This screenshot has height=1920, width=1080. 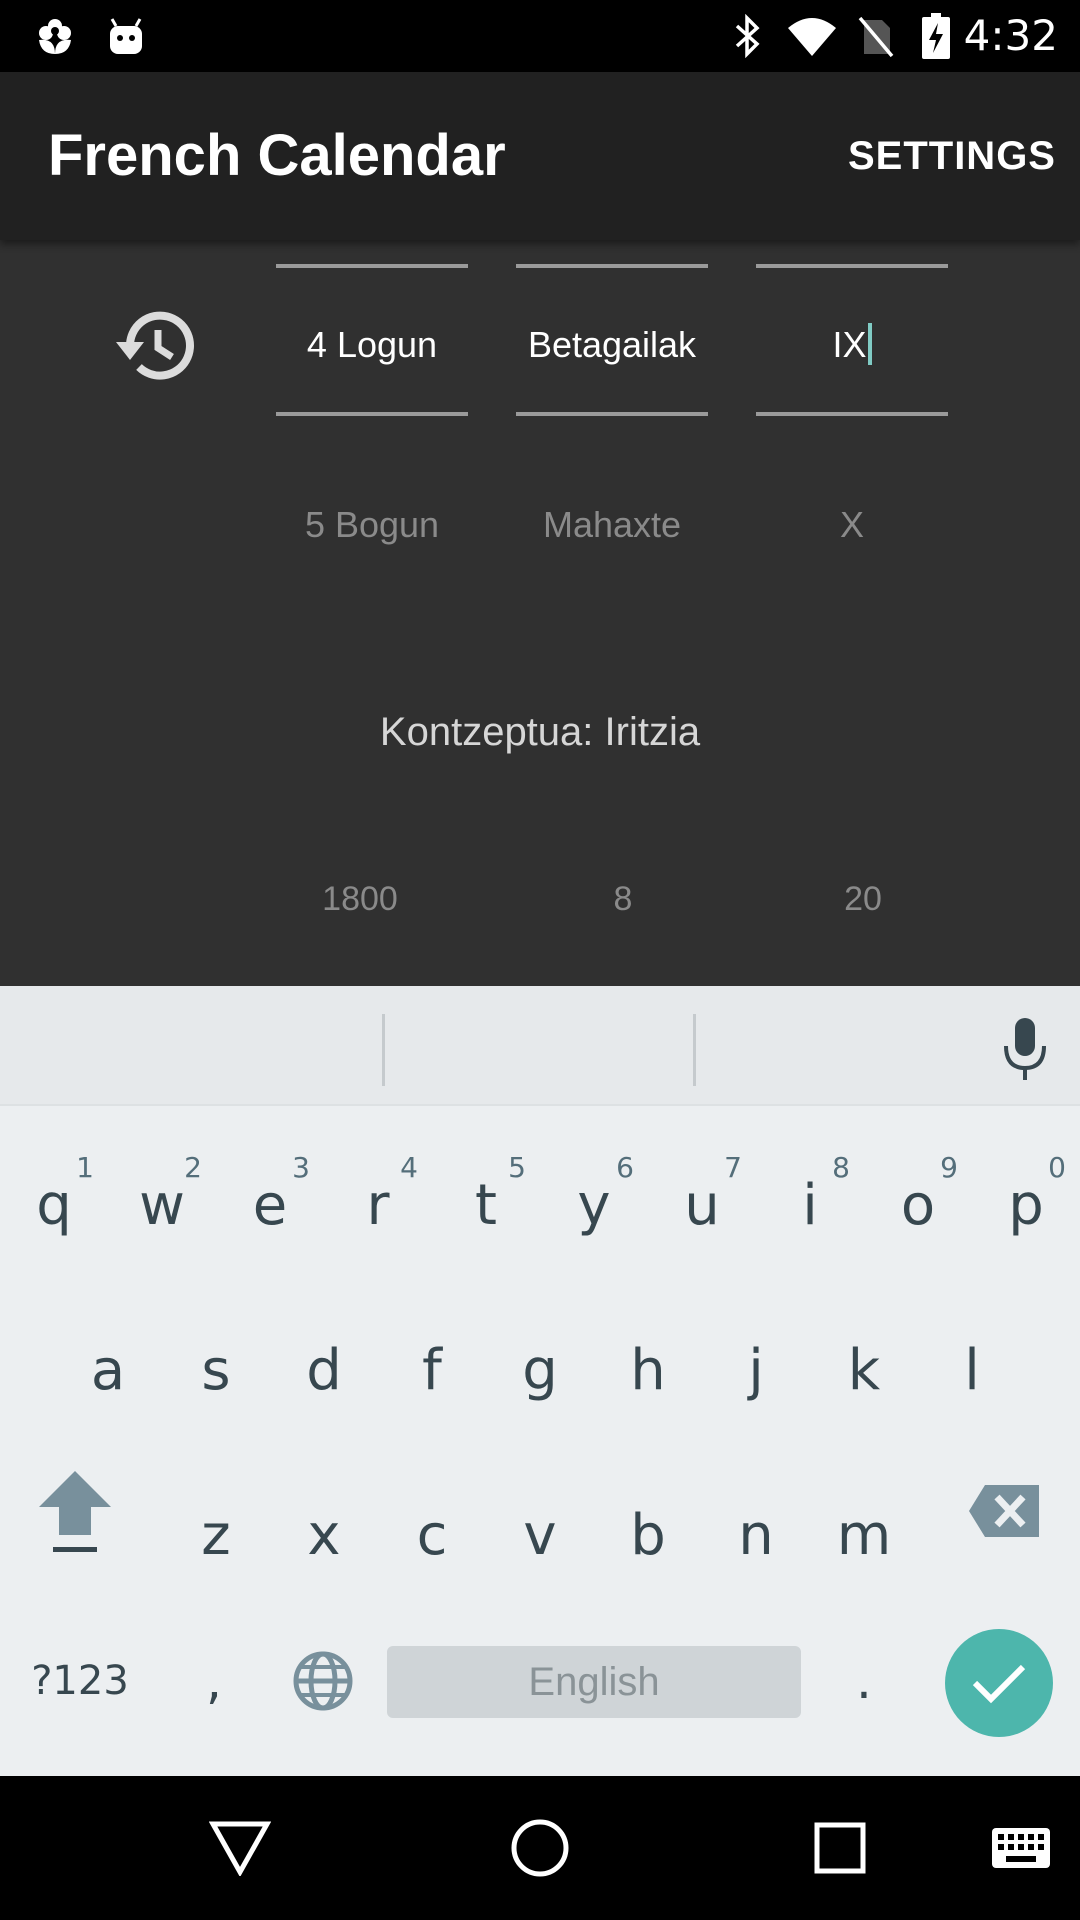 I want to click on key-j: j, so click(x=756, y=1371).